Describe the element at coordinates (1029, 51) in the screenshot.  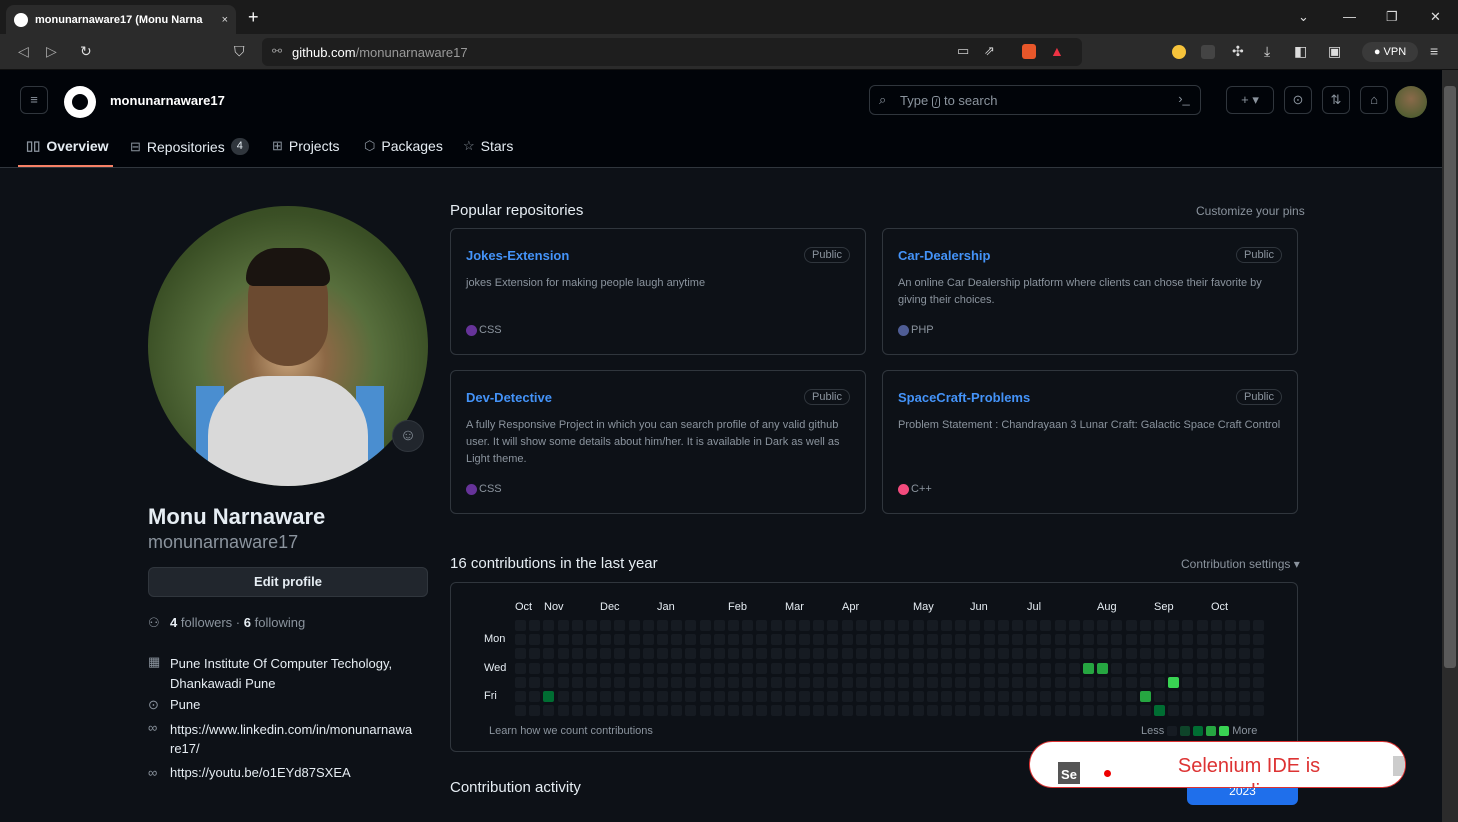
I see `brave-shields-icon` at that location.